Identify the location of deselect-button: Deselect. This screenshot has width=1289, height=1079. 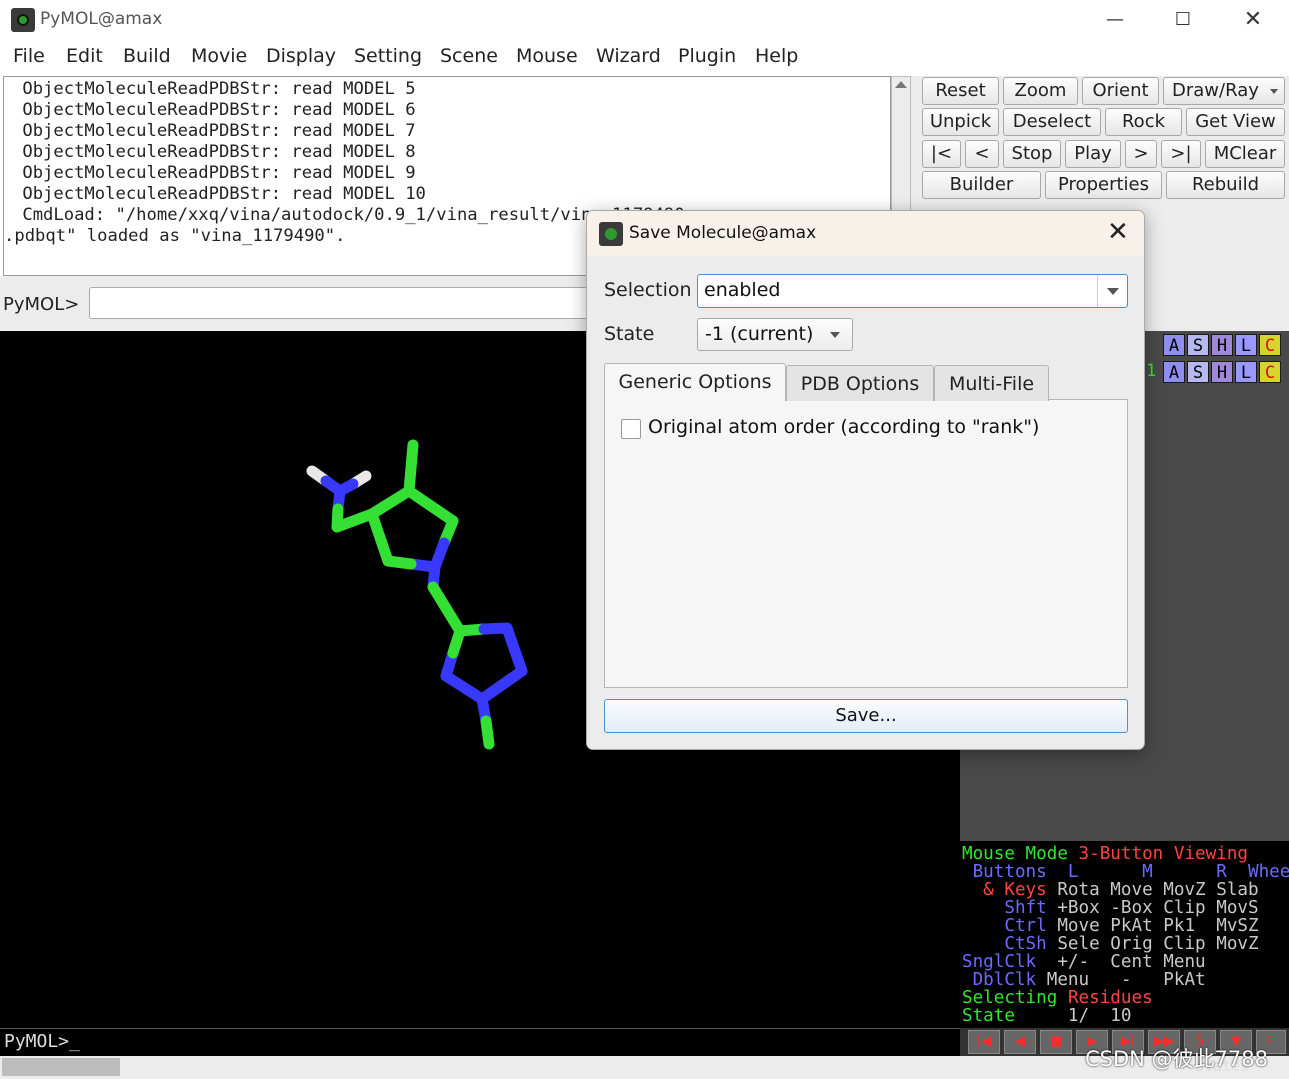
(1052, 122).